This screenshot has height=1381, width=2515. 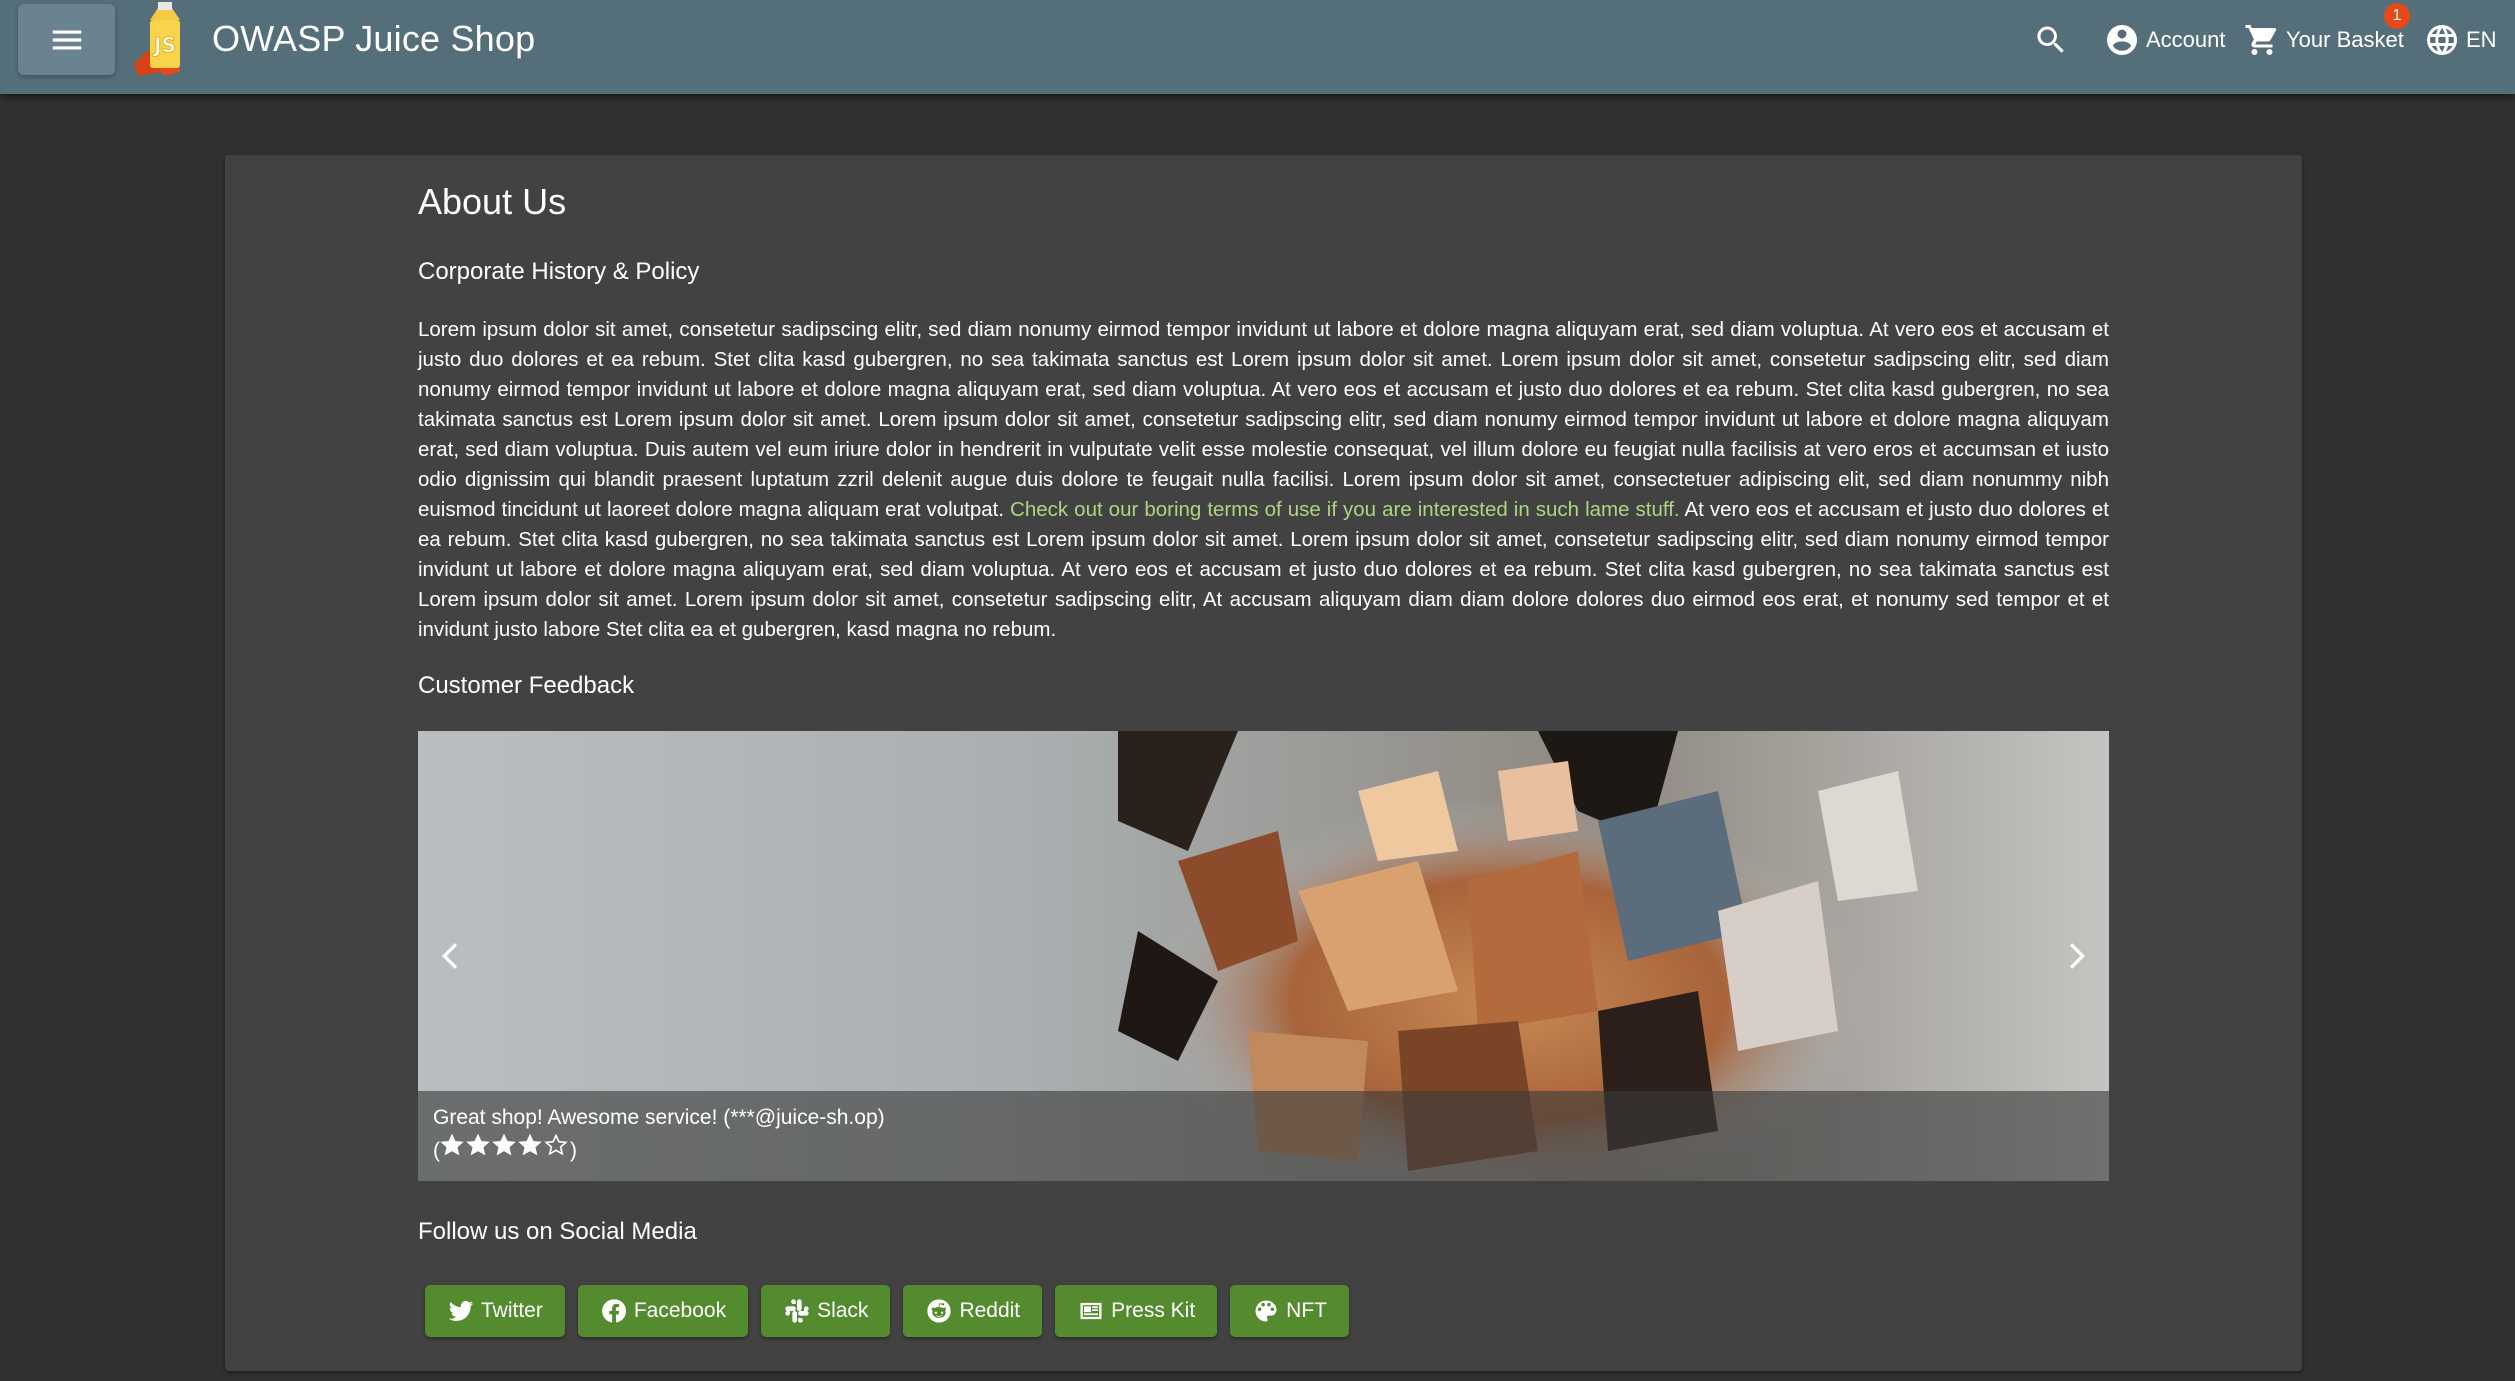 I want to click on twitter-label: Twitter, so click(x=512, y=1310).